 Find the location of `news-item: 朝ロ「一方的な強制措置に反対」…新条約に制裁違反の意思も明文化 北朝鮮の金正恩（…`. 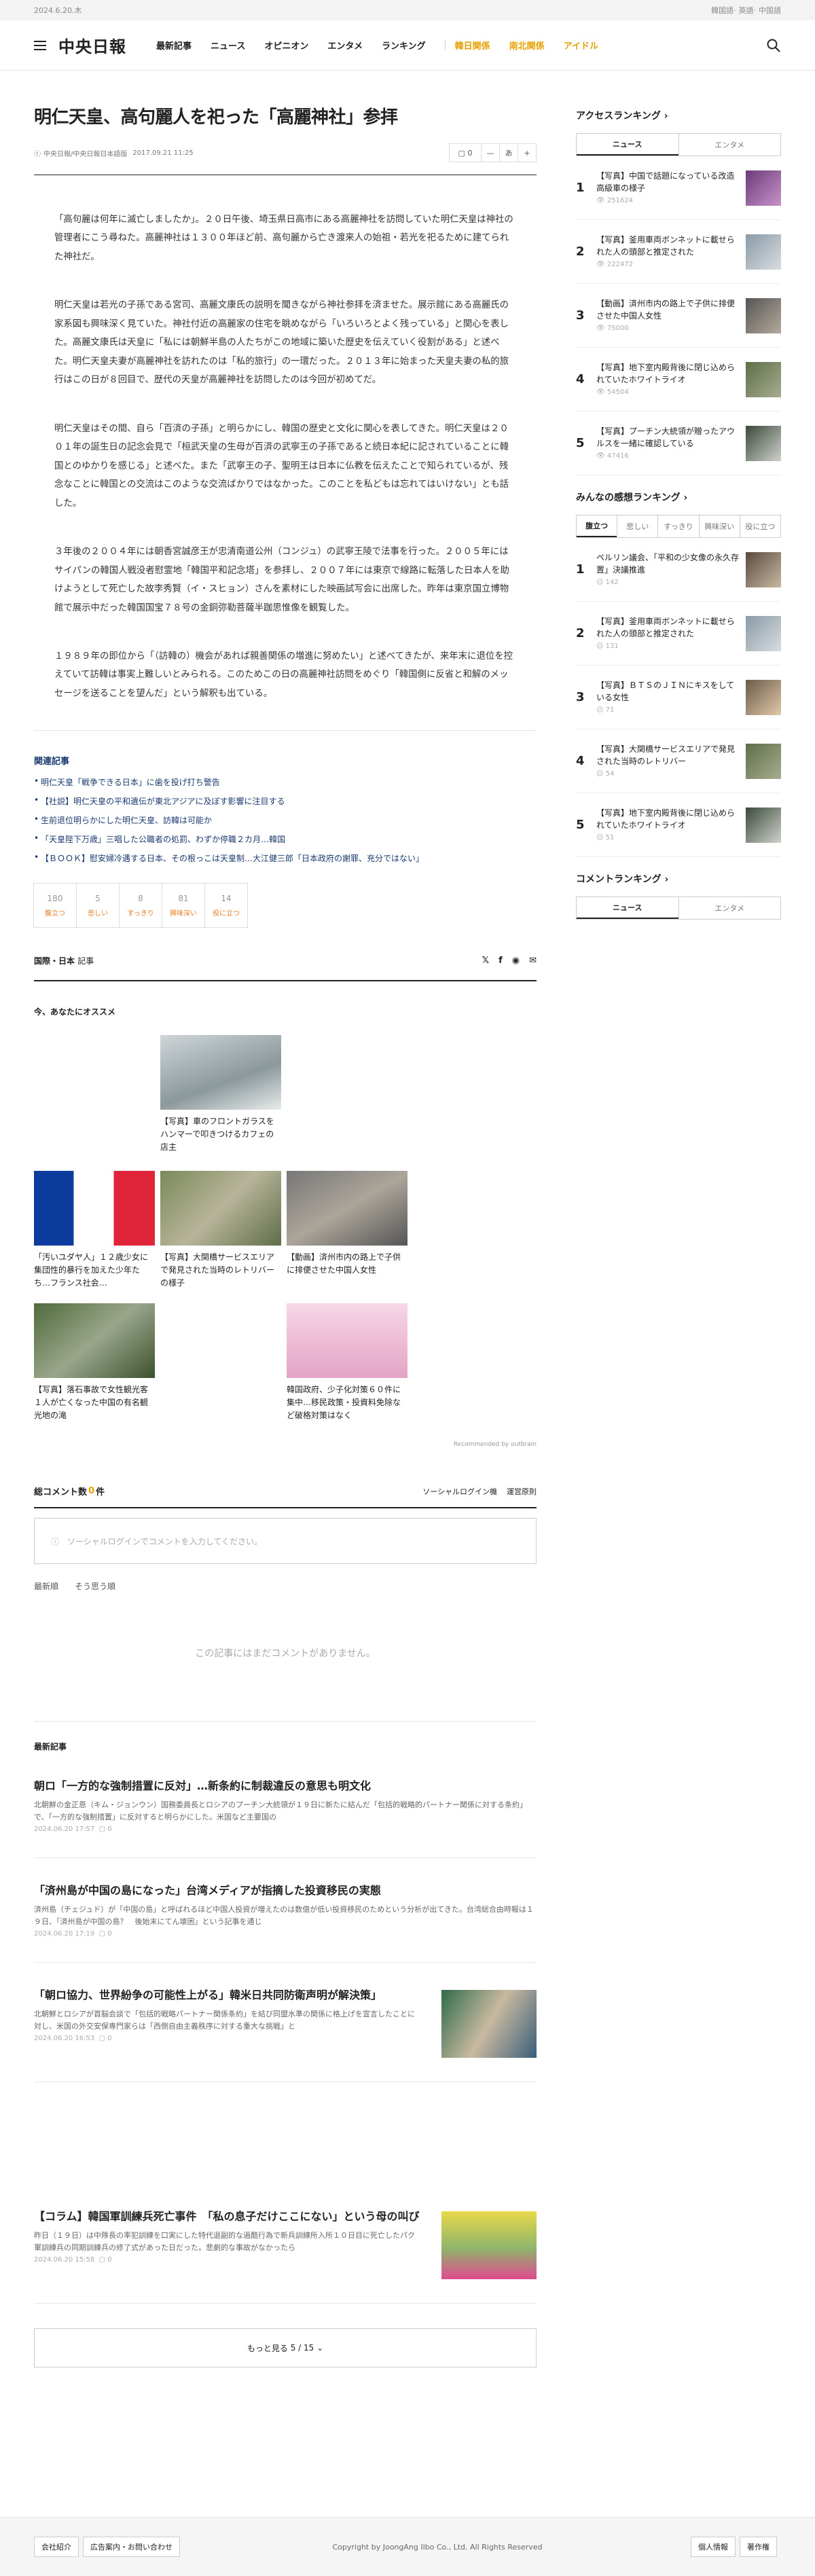

news-item: 朝ロ「一方的な強制措置に反対」…新条約に制裁違反の意思も明文化 北朝鮮の金正恩（… is located at coordinates (285, 1818).